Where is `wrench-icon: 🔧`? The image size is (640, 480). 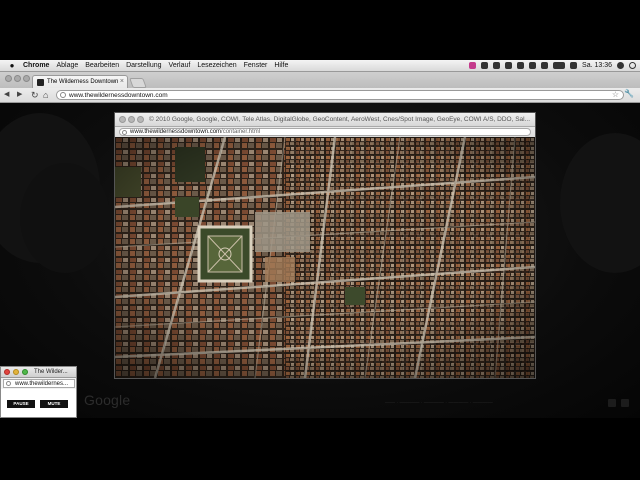 wrench-icon: 🔧 is located at coordinates (629, 93).